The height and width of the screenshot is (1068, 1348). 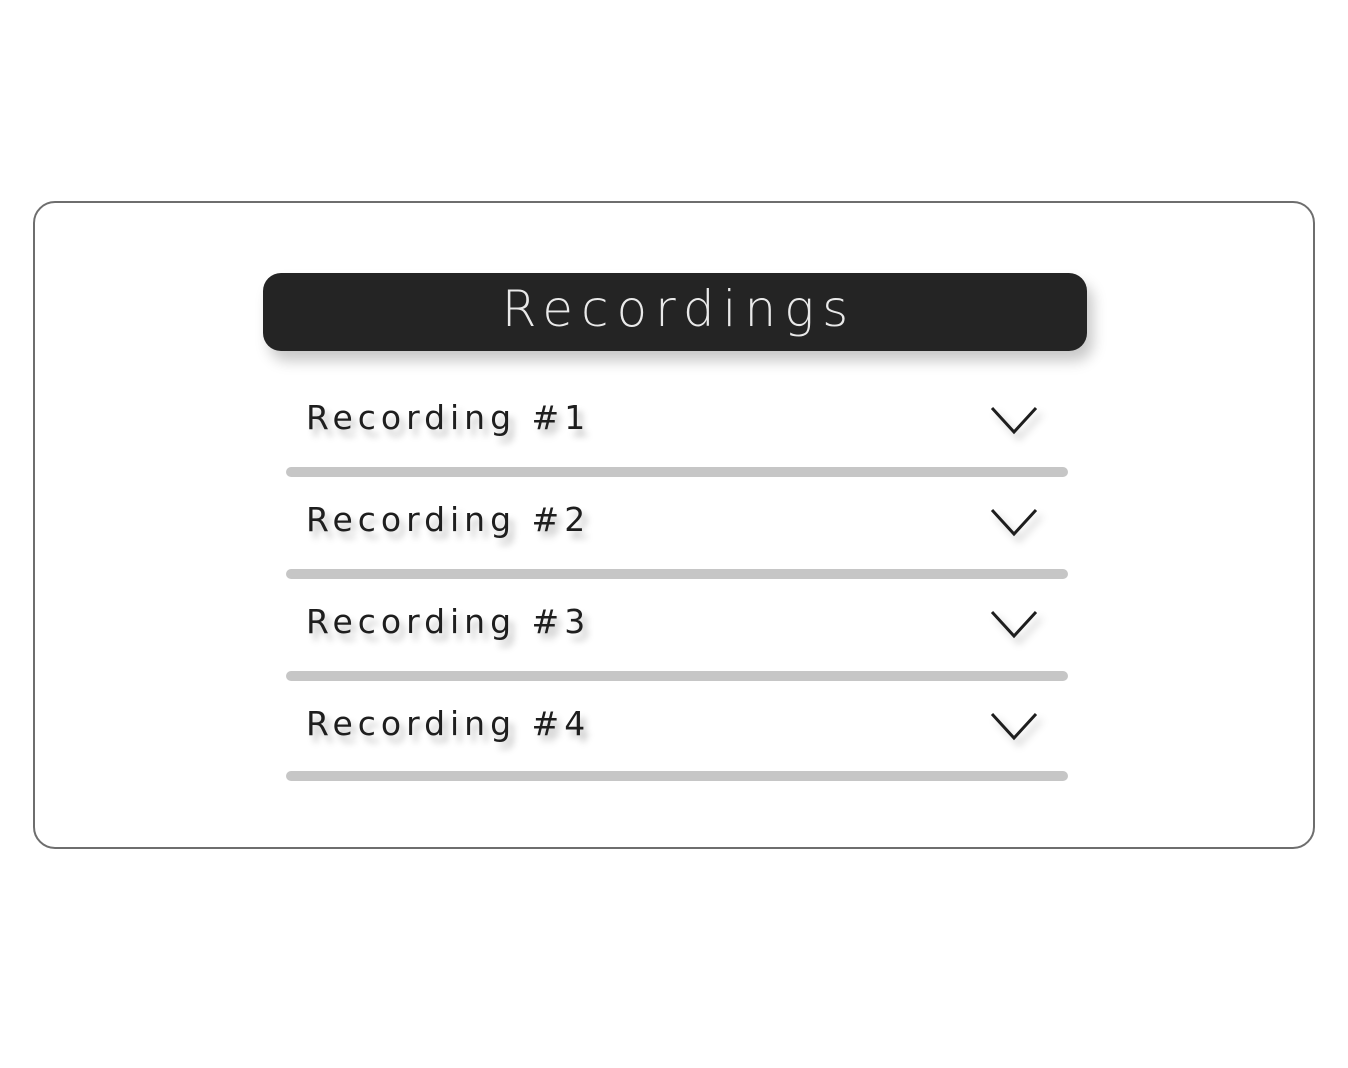 I want to click on divider, so click(x=677, y=776).